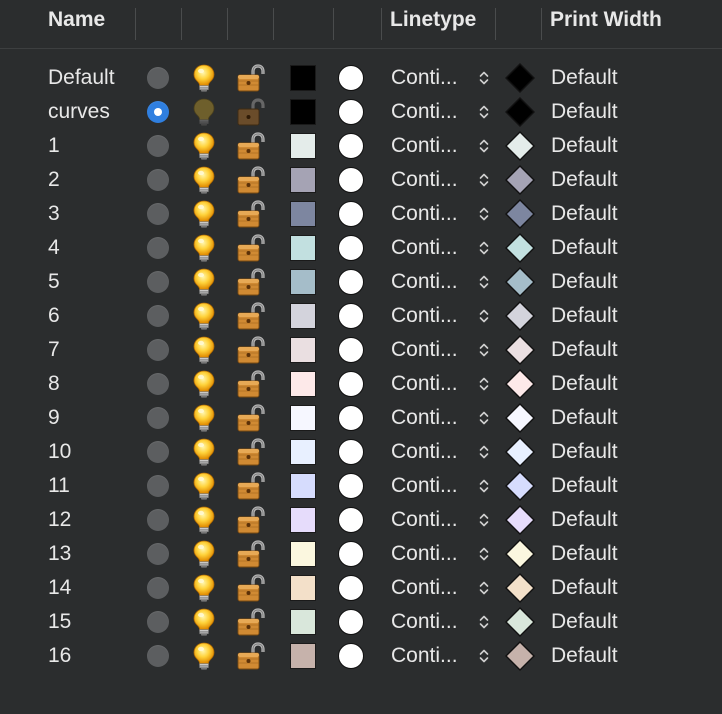  I want to click on layer-row: 4 Conti... Default, so click(361, 248).